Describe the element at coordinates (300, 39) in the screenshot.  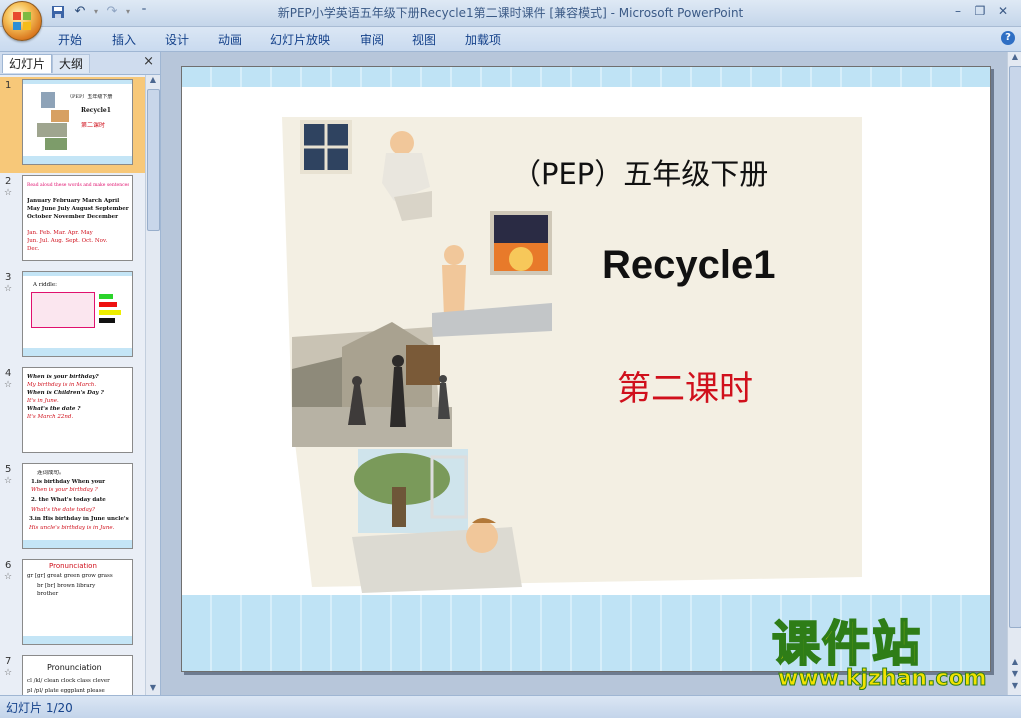
I see `tab-slideshow: 幻灯片放映` at that location.